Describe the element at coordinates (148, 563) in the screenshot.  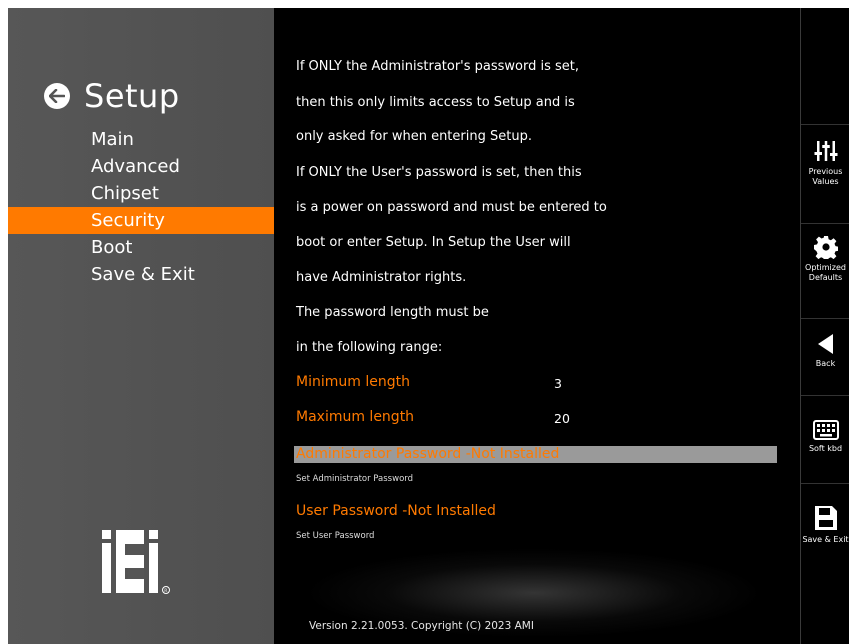
I see `iei-logo: R` at that location.